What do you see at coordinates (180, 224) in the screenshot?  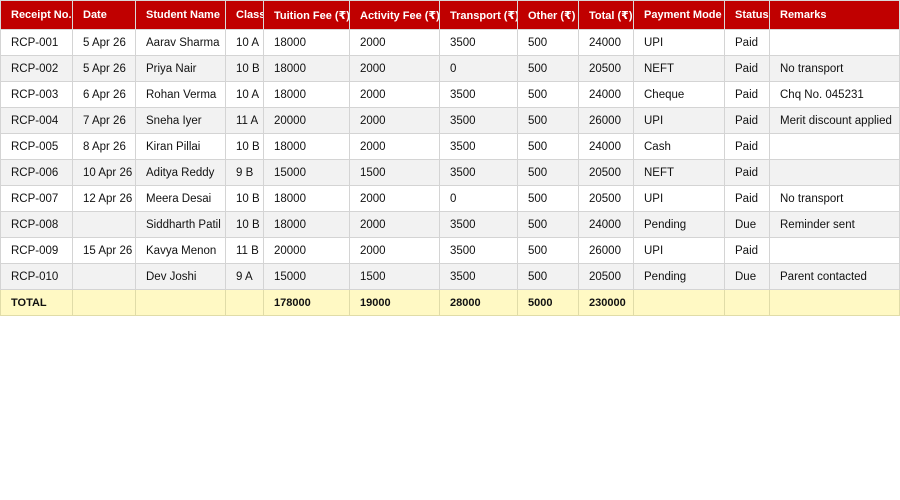 I see `cell-student-name: Siddharth Patil` at bounding box center [180, 224].